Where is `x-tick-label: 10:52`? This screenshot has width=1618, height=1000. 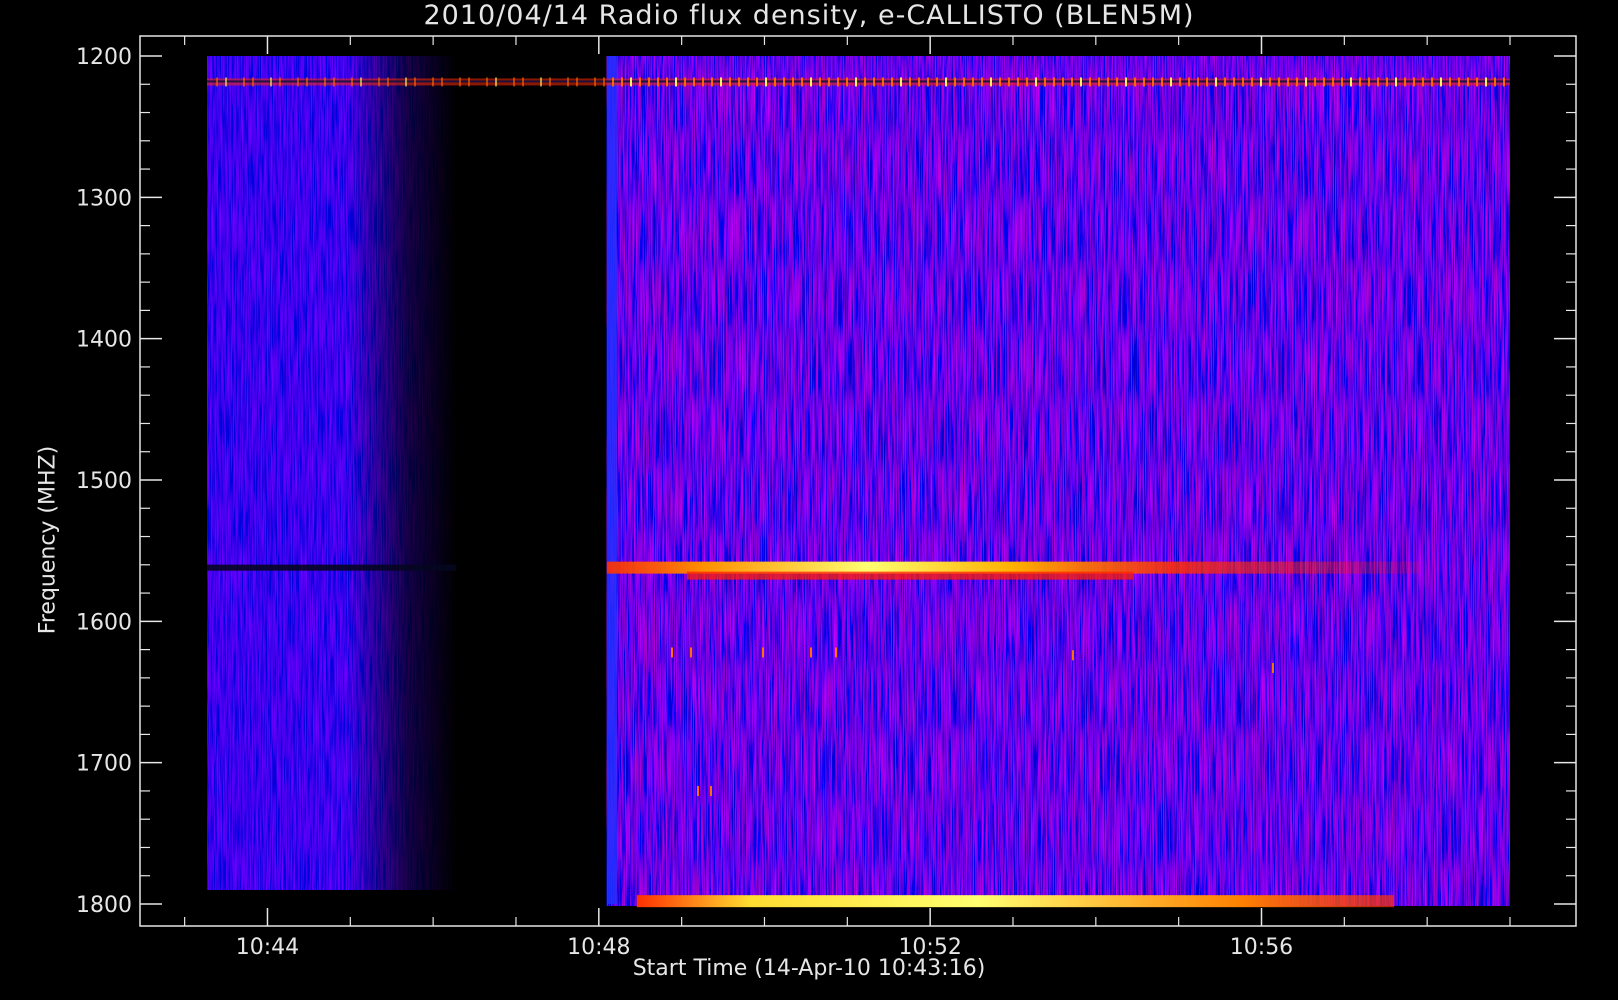
x-tick-label: 10:52 is located at coordinates (929, 947).